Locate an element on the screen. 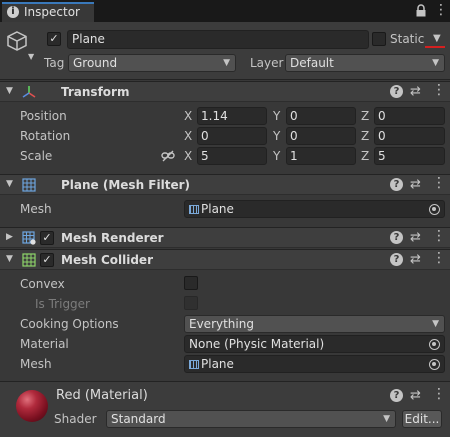 The width and height of the screenshot is (450, 437). physic-material-field: None (Physic Material) is located at coordinates (314, 344).